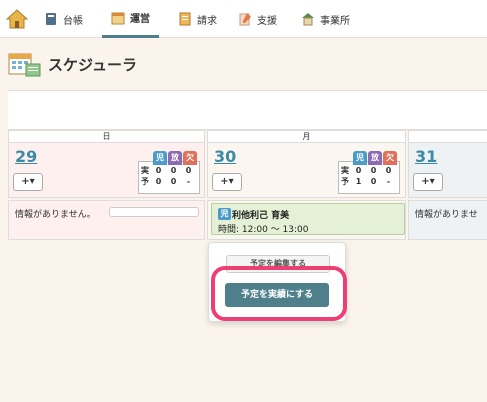 This screenshot has width=487, height=402. I want to click on nav-label: 運営, so click(140, 19).